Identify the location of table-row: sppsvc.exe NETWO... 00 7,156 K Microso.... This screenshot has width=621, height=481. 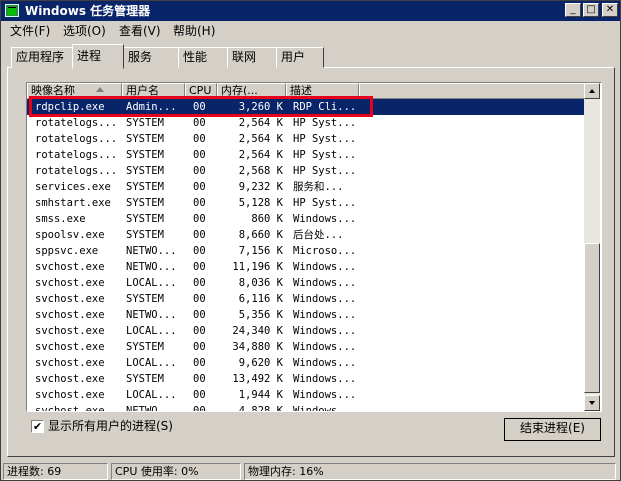
(307, 251).